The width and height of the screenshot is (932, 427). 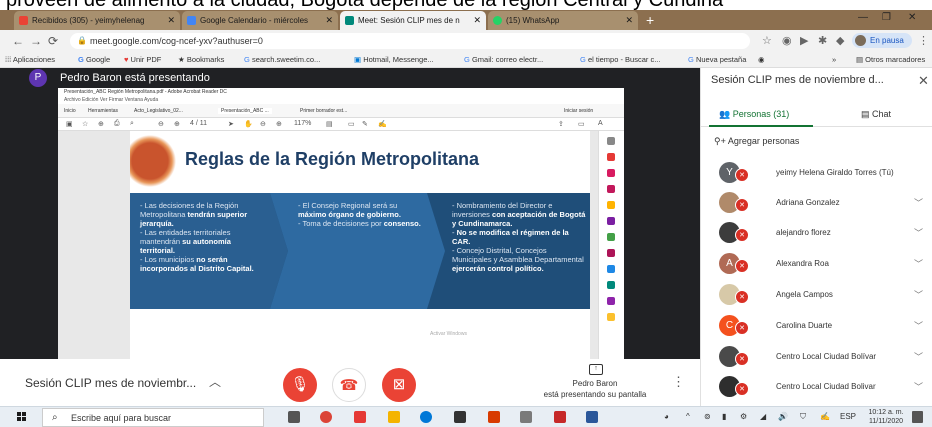 What do you see at coordinates (816, 295) in the screenshot?
I see `list-item: ✕ Angela Campos ﹀` at bounding box center [816, 295].